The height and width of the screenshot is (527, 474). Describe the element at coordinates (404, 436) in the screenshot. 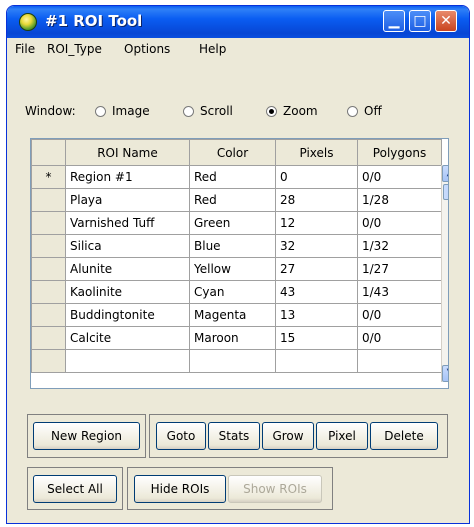

I see `delete-button: Delete` at that location.